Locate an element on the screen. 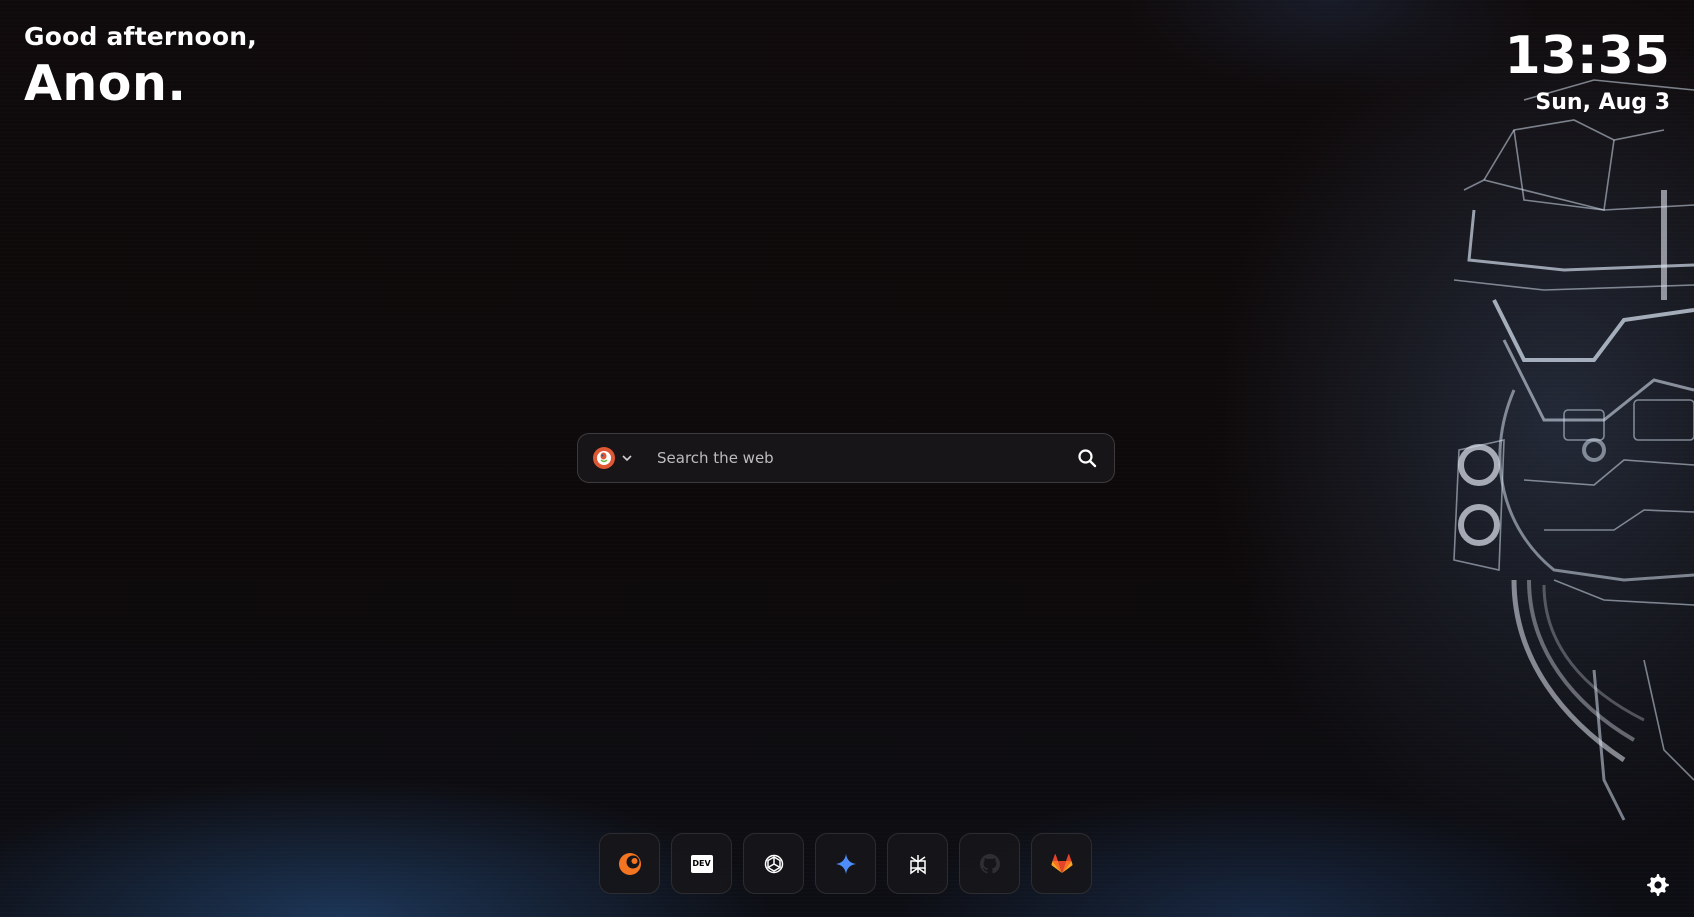 The width and height of the screenshot is (1694, 917). dev-icon: DEV is located at coordinates (701, 863).